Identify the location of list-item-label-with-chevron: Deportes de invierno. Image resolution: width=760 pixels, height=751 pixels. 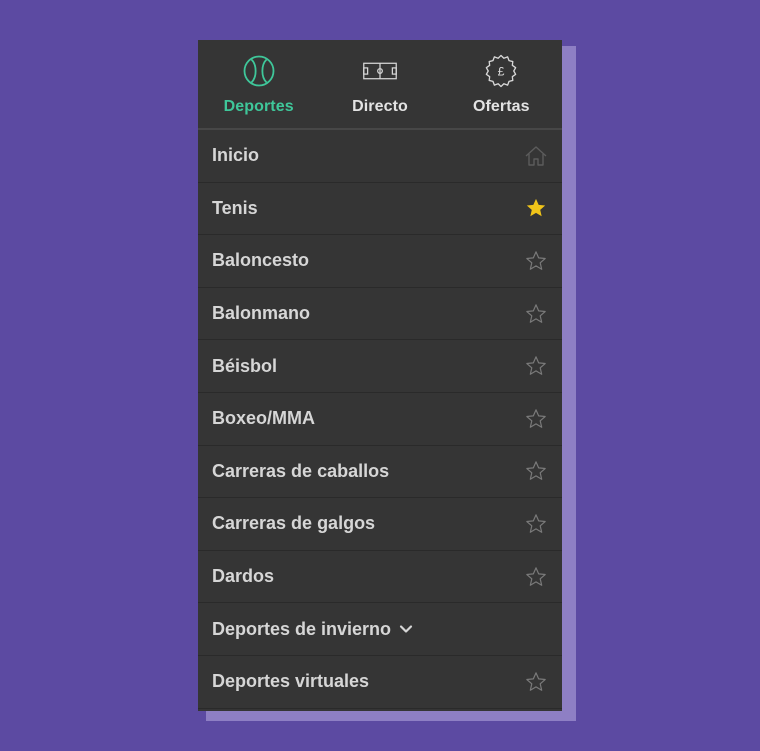
(312, 629).